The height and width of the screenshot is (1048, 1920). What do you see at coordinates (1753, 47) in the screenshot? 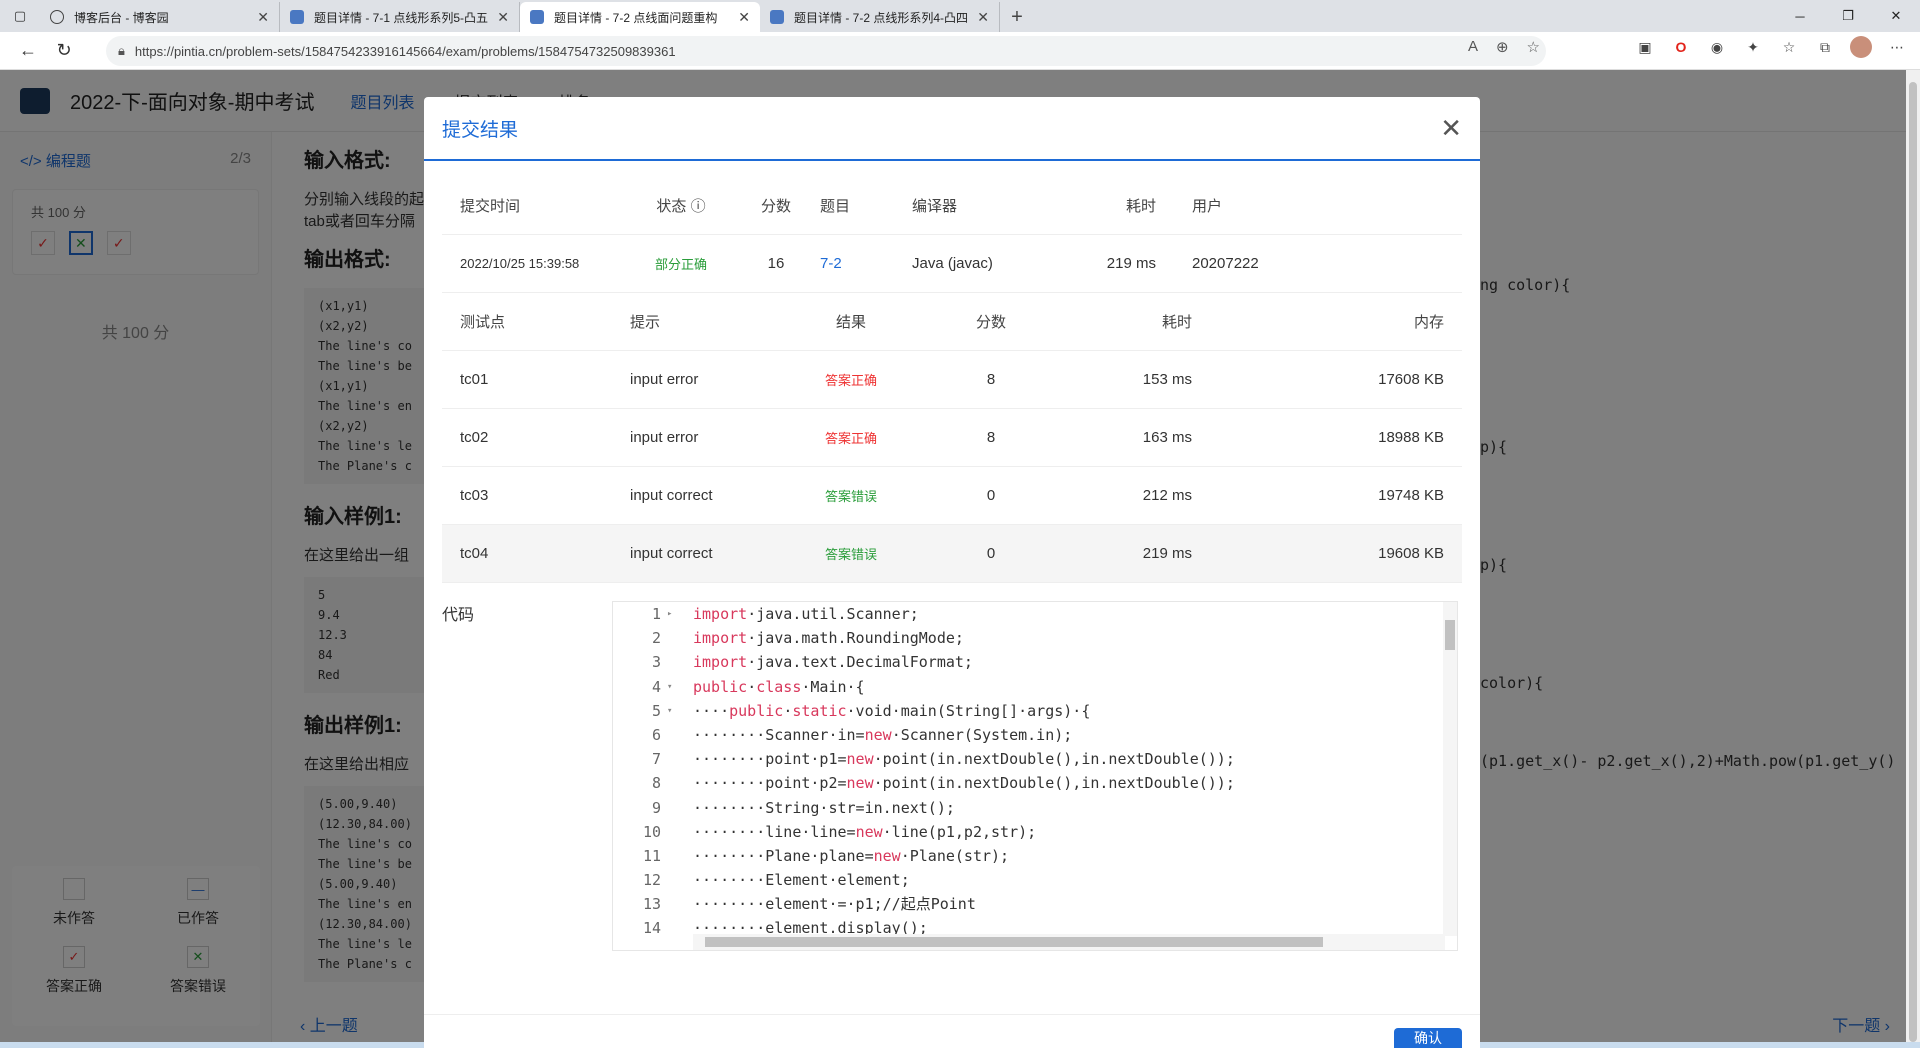
I see `puzzle-icon: ✦` at bounding box center [1753, 47].